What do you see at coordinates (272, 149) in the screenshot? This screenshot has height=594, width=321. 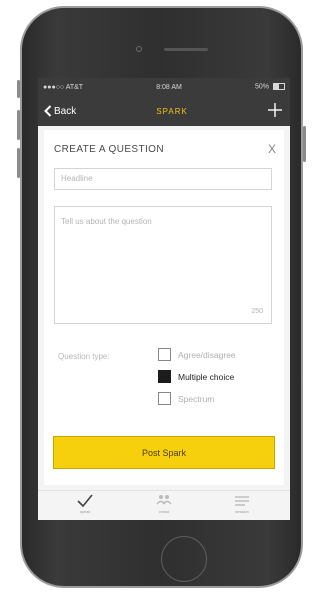 I see `close-button: X` at bounding box center [272, 149].